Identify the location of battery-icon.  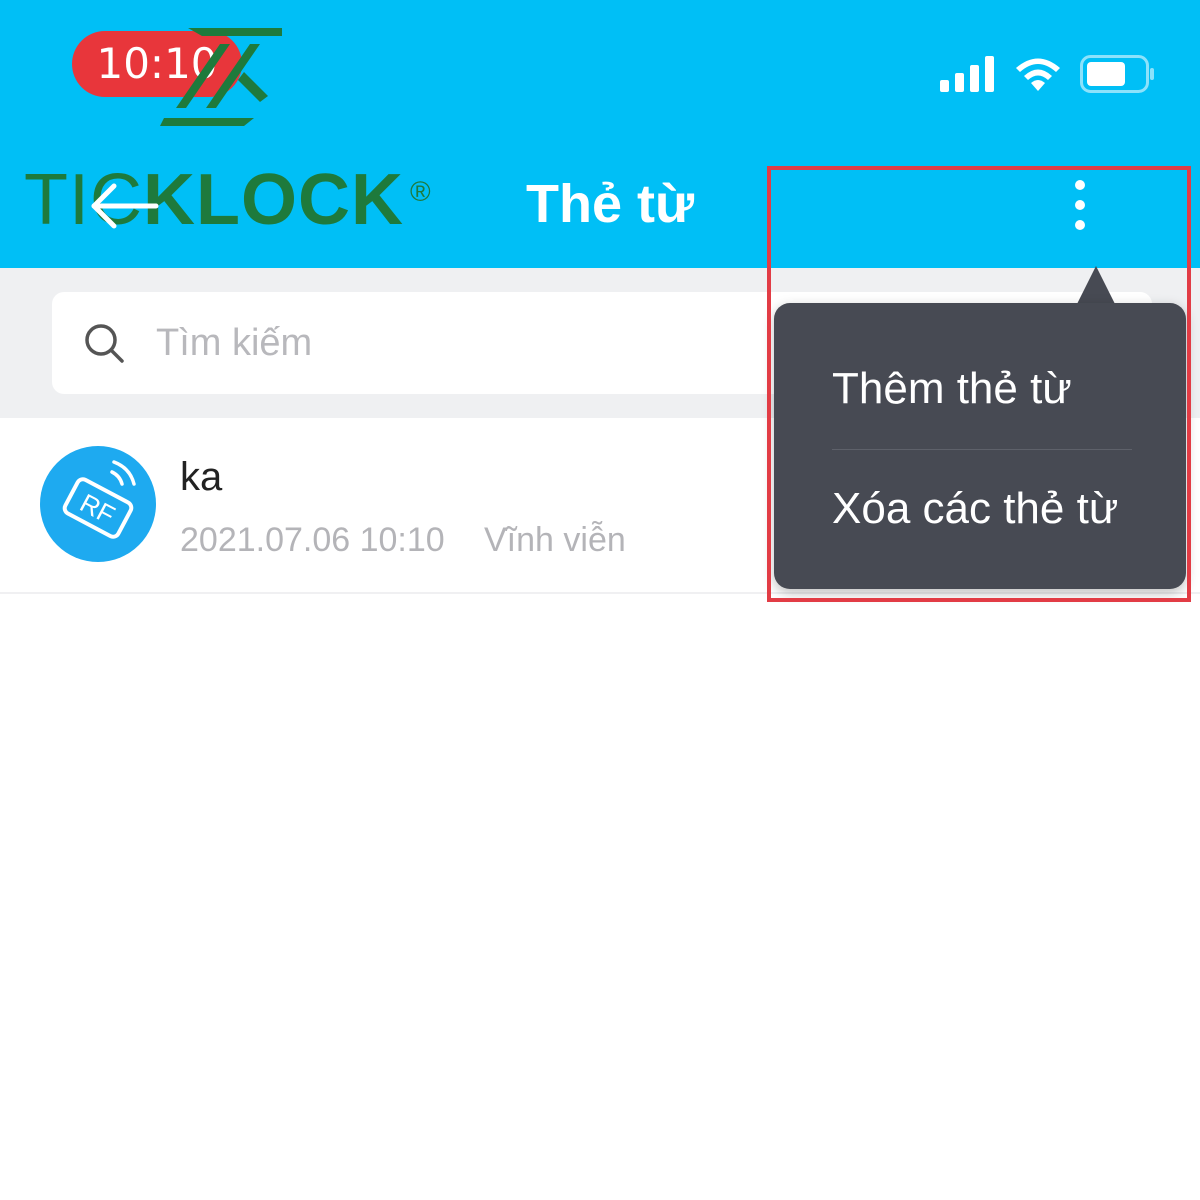
(1117, 74).